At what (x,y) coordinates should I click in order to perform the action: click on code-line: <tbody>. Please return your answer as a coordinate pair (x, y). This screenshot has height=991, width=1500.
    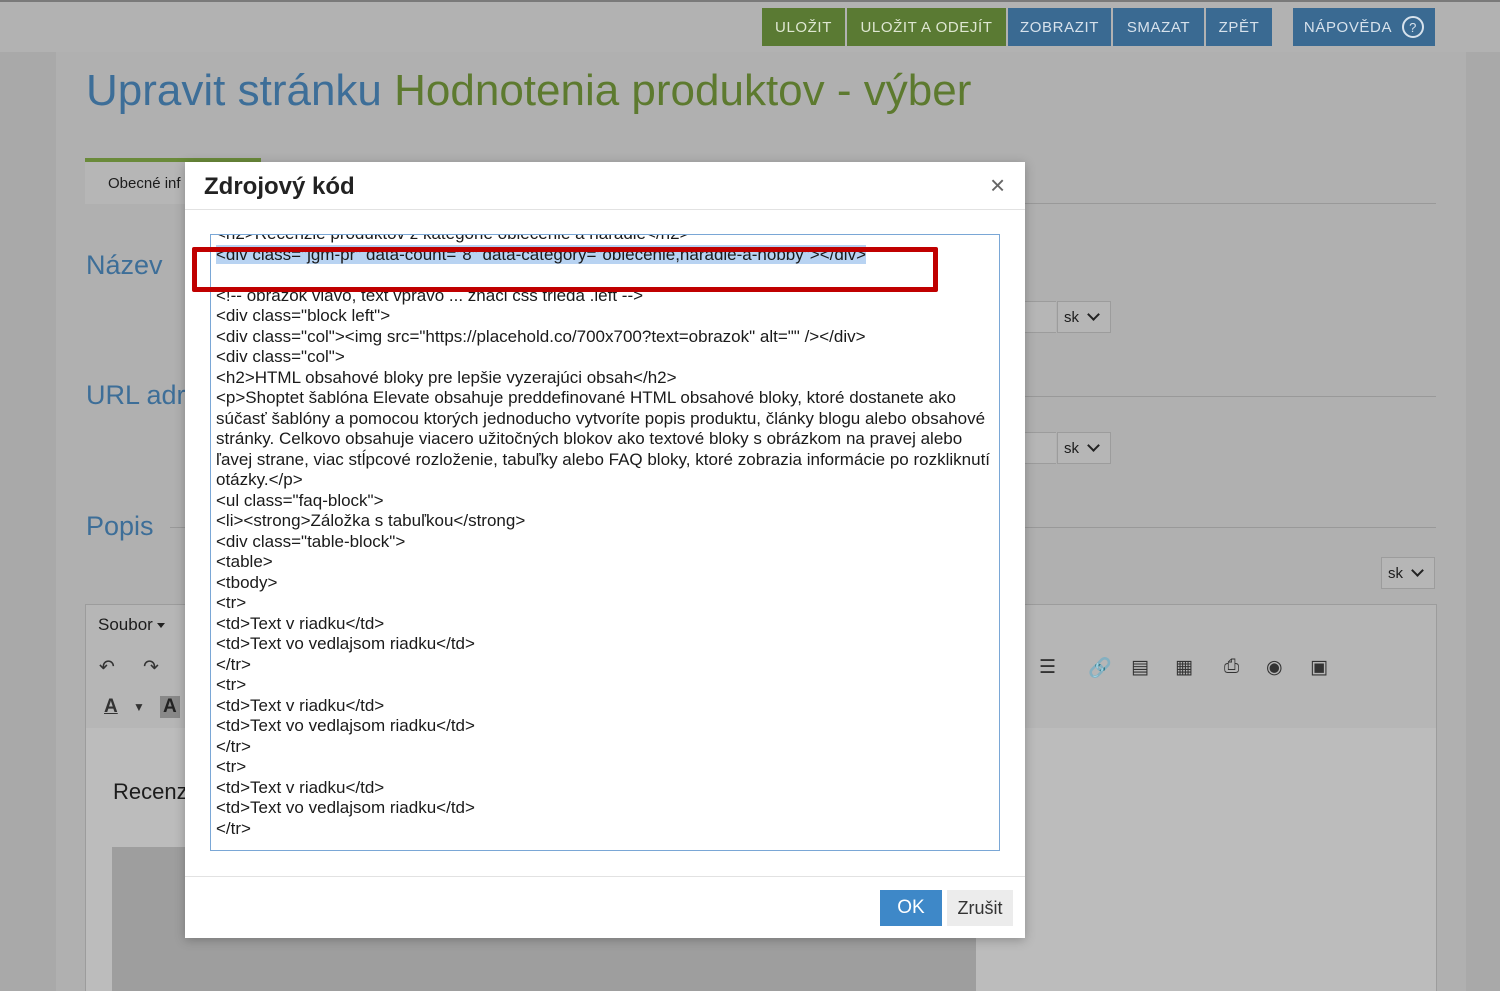
    Looking at the image, I should click on (247, 582).